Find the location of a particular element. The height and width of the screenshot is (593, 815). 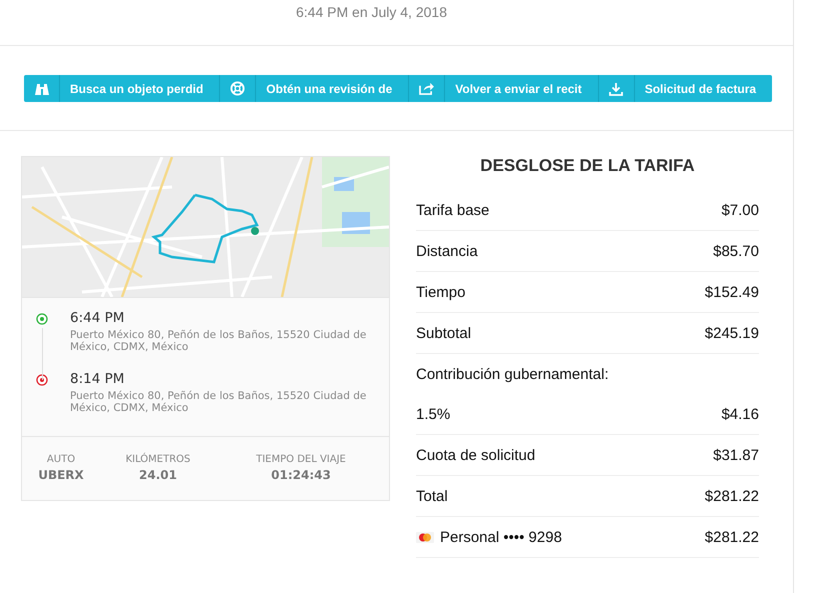

stat-label: TIEMPO DEL VIAJE is located at coordinates (301, 459).